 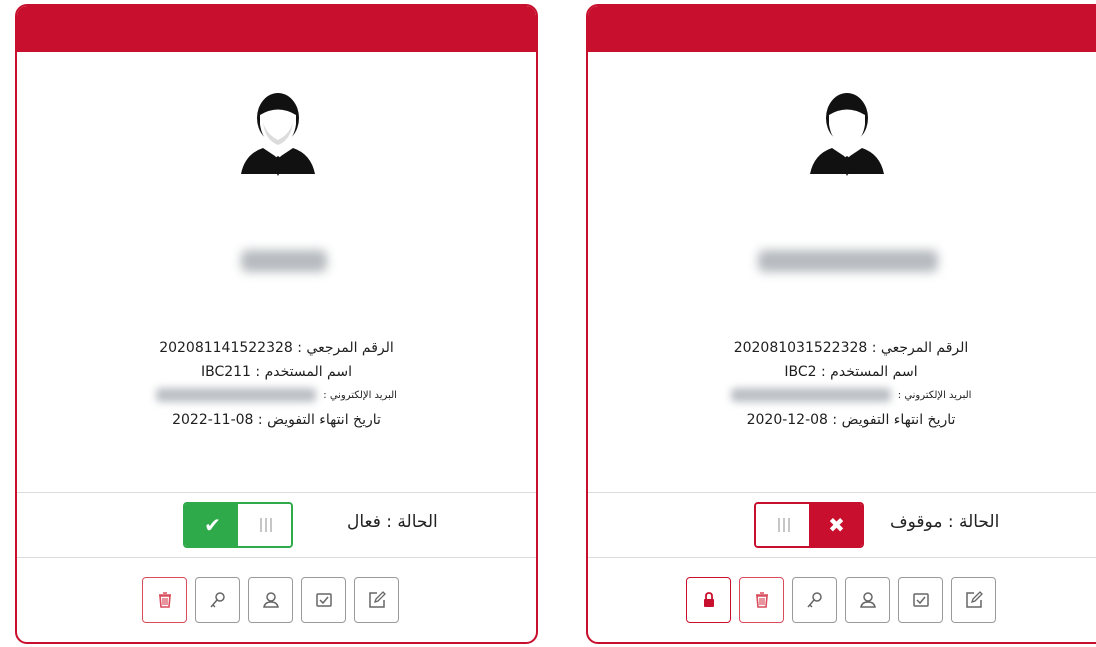 I want to click on lock-icon, so click(x=708, y=599).